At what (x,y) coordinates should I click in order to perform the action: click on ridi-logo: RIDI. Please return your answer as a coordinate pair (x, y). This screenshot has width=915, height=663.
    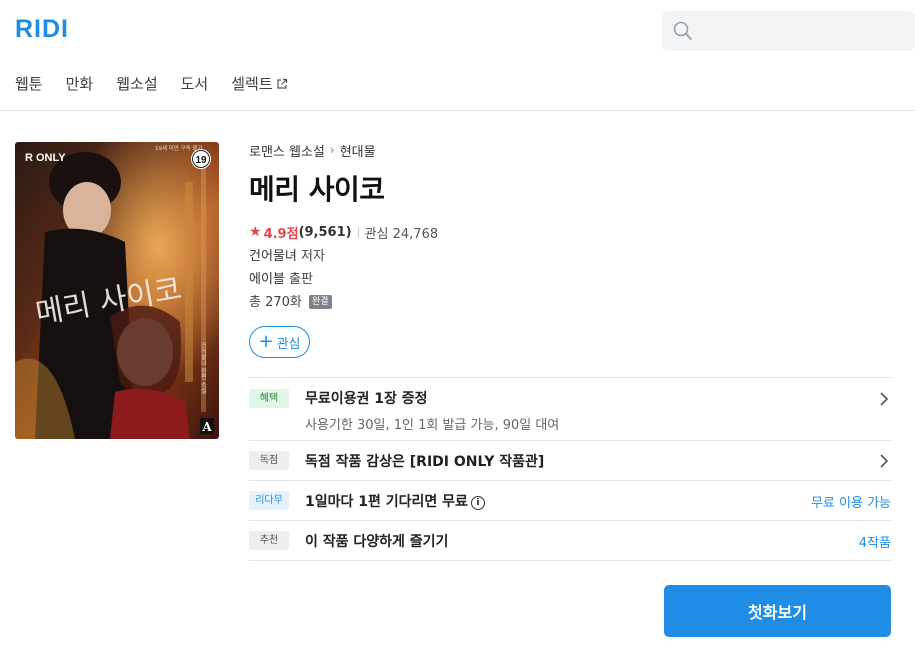
    Looking at the image, I should click on (42, 29).